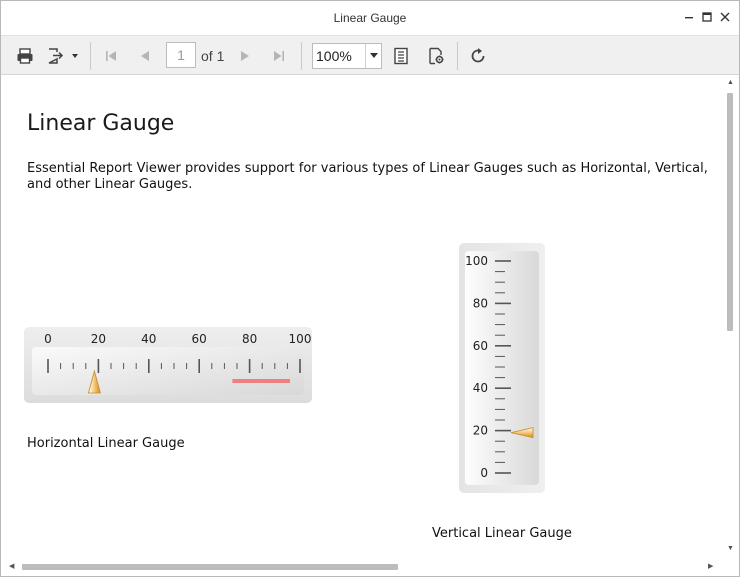 The height and width of the screenshot is (577, 740). Describe the element at coordinates (145, 56) in the screenshot. I see `previous-page-icon` at that location.